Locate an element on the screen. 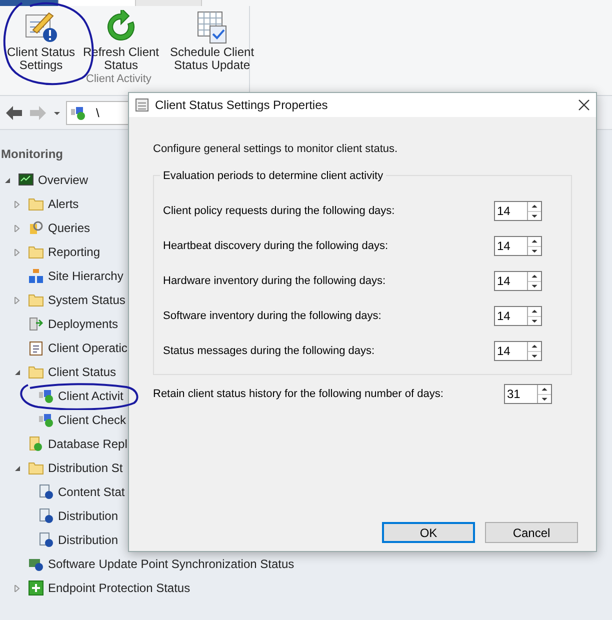 The width and height of the screenshot is (612, 620). tree-item: Overview is located at coordinates (63, 180).